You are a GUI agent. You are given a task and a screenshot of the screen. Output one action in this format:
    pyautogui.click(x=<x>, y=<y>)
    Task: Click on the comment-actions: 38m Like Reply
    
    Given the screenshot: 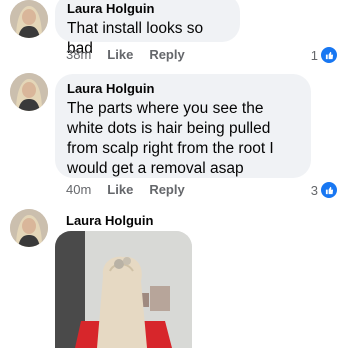 What is the action you would take?
    pyautogui.click(x=133, y=54)
    